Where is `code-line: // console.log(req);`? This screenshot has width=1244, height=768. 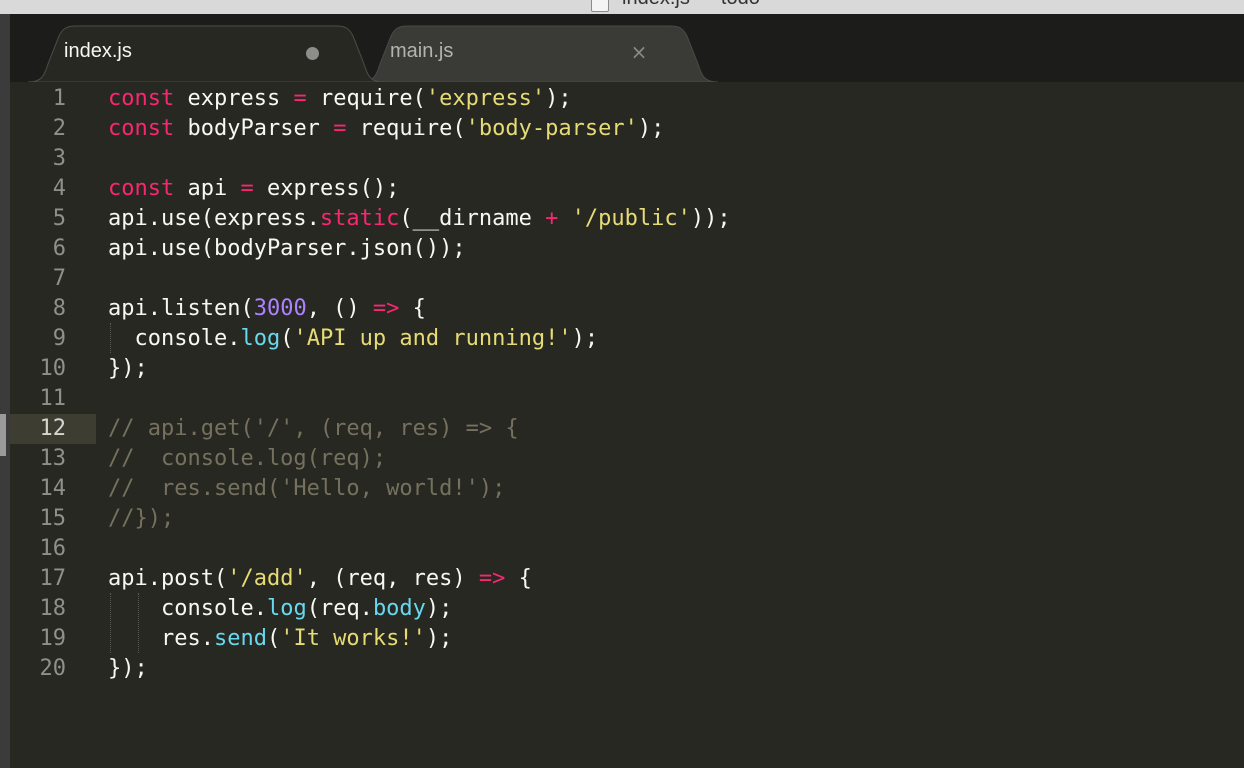 code-line: // console.log(req); is located at coordinates (247, 459).